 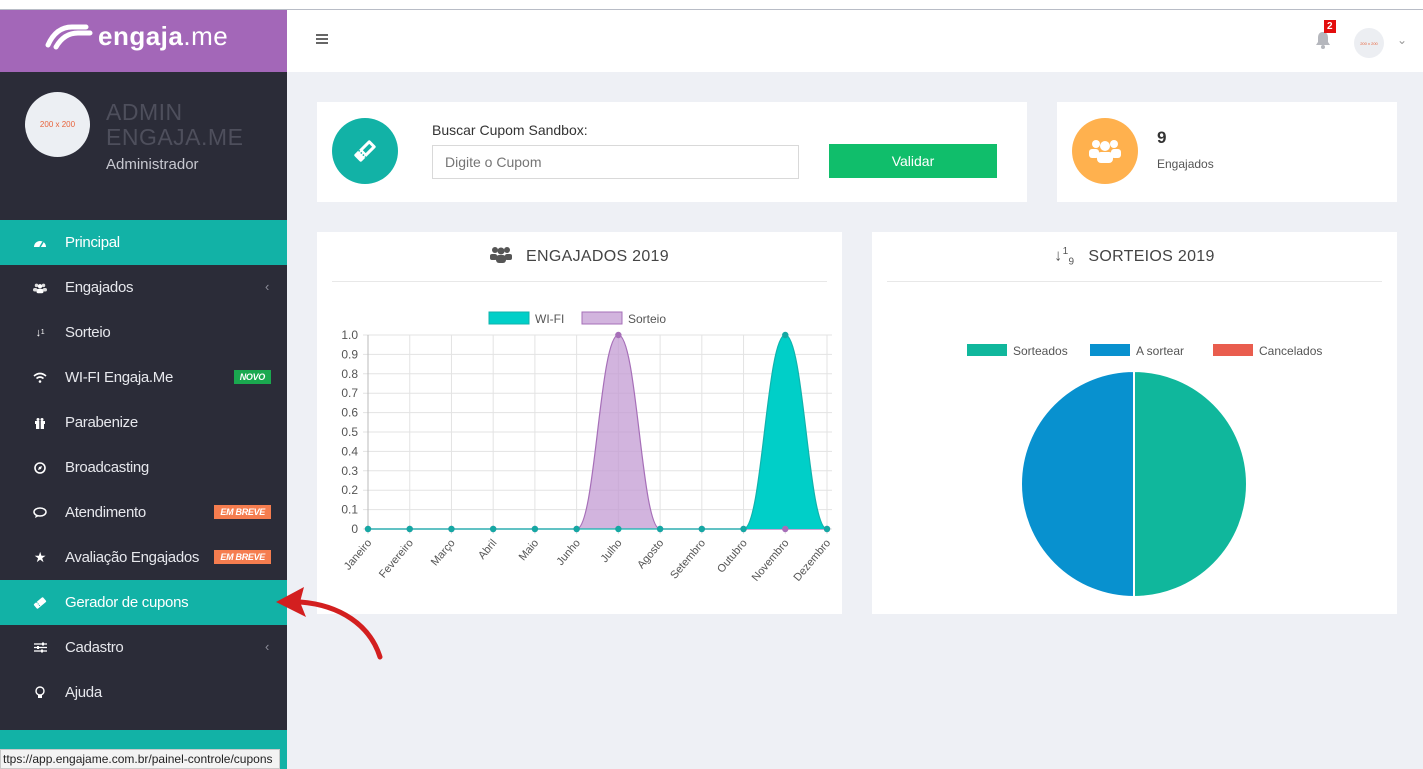 What do you see at coordinates (163, 35) in the screenshot?
I see `brand-name: engaja.me` at bounding box center [163, 35].